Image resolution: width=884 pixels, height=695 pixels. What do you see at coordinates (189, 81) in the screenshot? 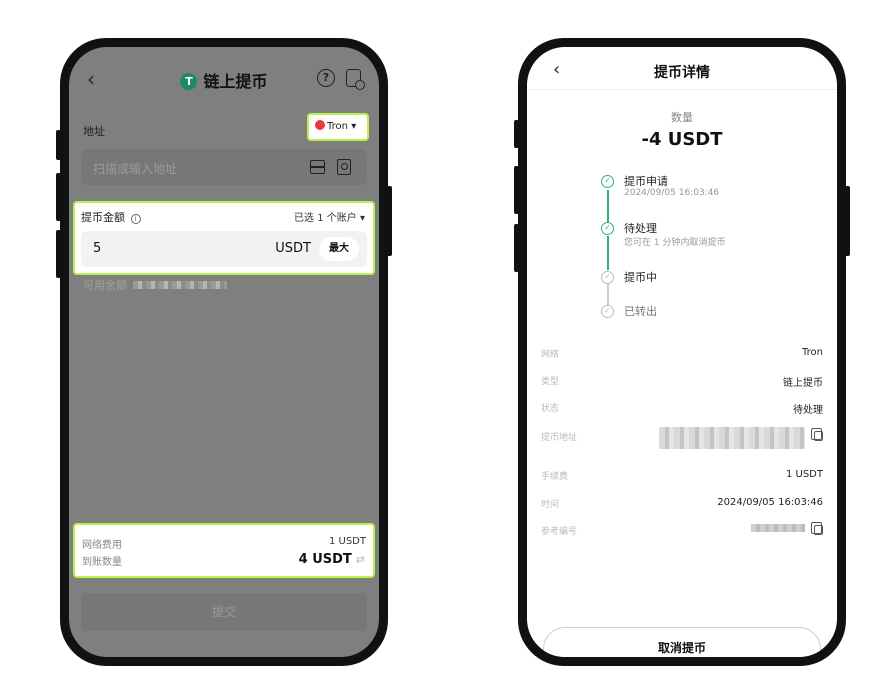
I see `usdt-coin-icon: T` at bounding box center [189, 81].